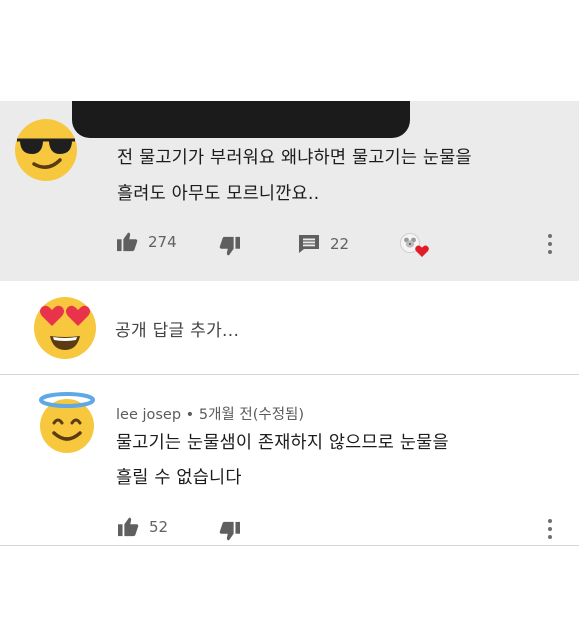 Image resolution: width=579 pixels, height=640 pixels. I want to click on dislike-button, so click(230, 246).